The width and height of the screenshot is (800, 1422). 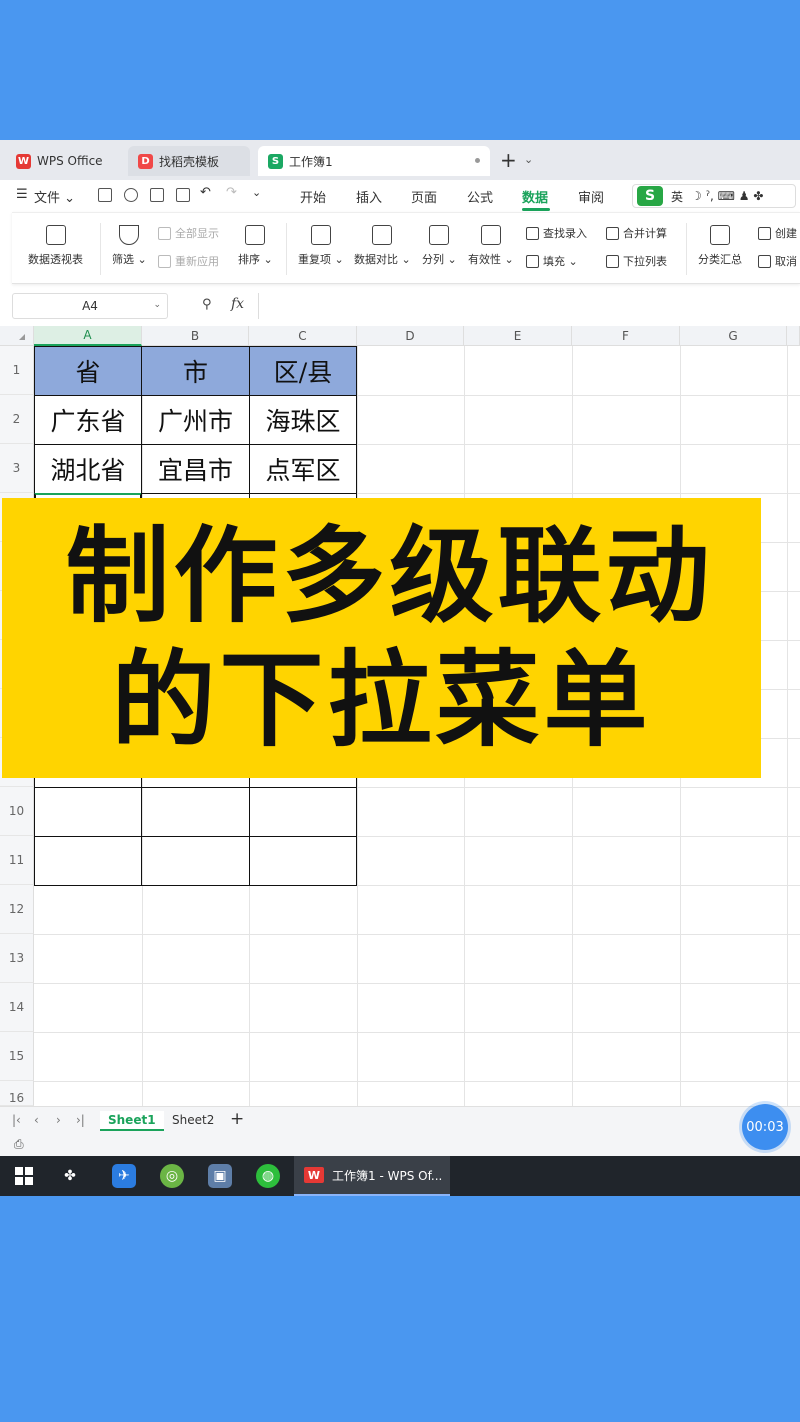 I want to click on more-chevron-icon: ⌄, so click(x=256, y=192).